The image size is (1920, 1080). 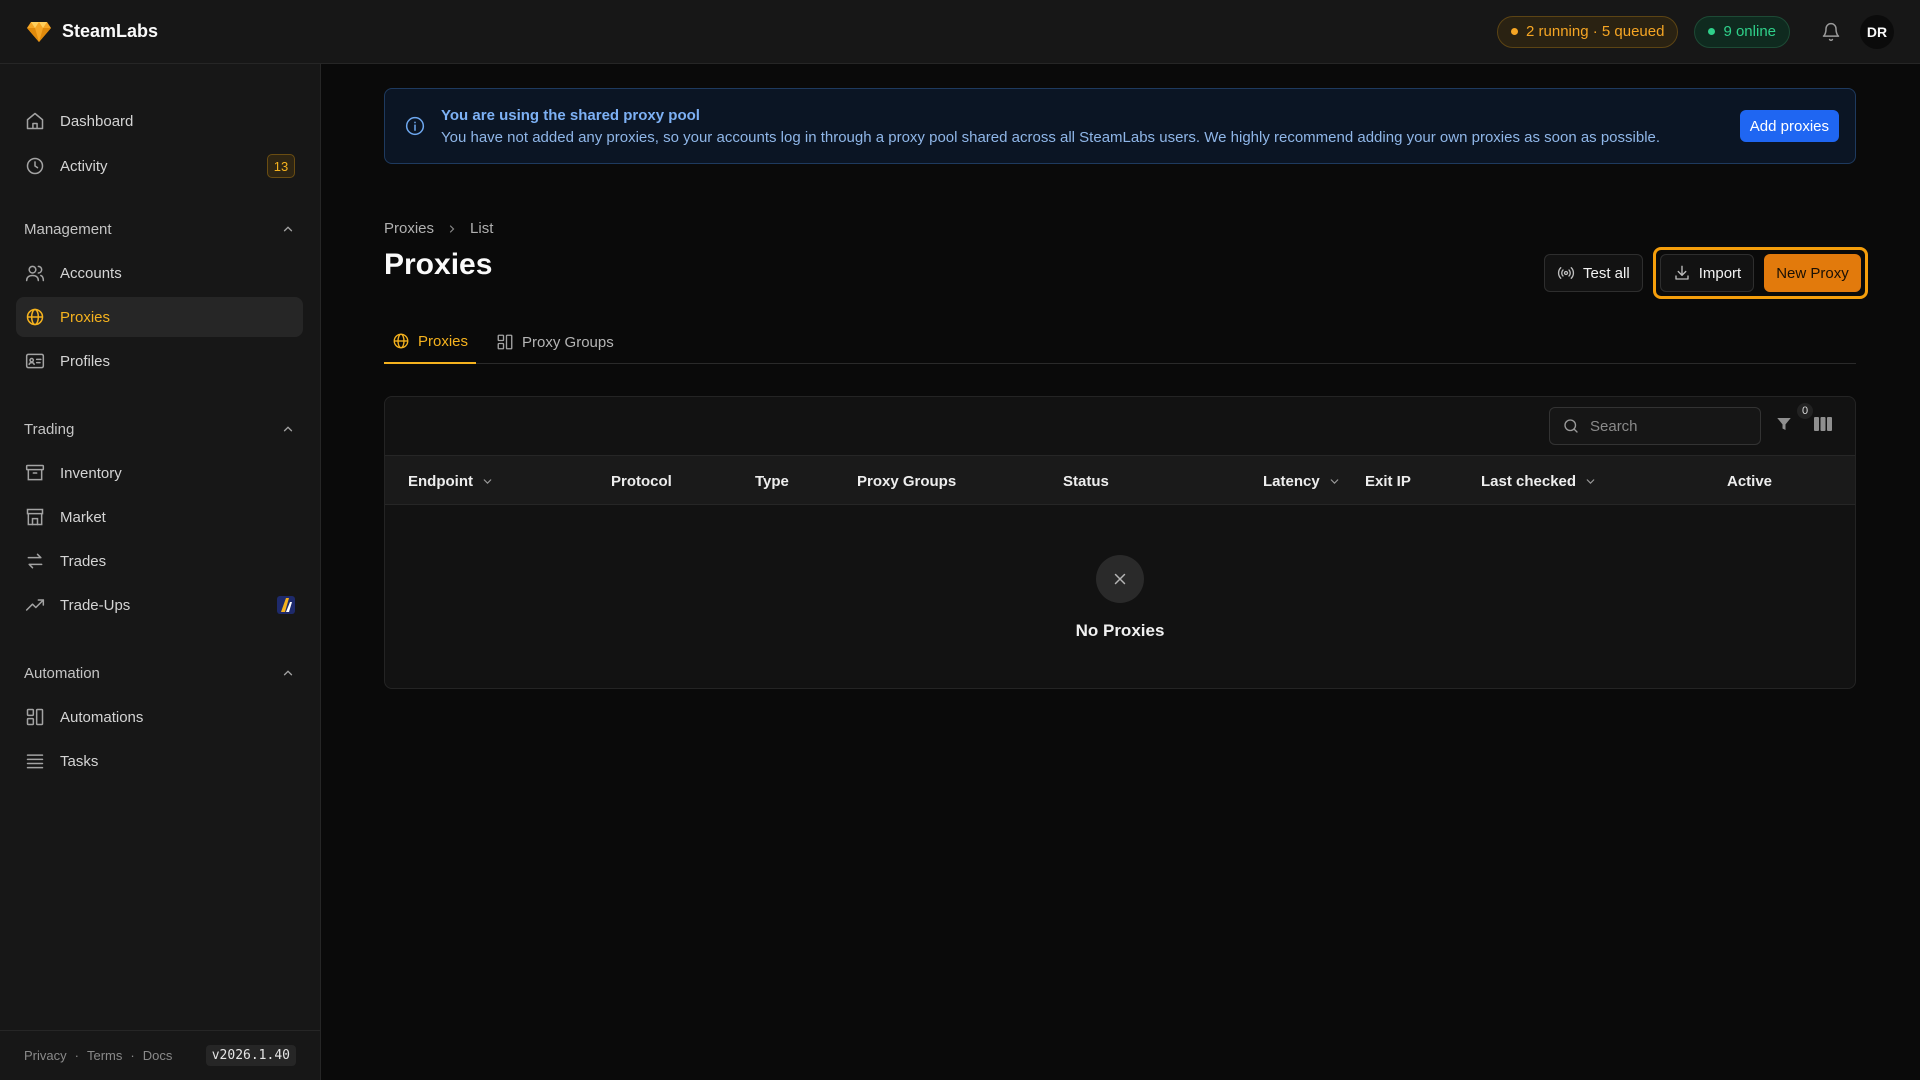 I want to click on avatar: DR, so click(x=1877, y=31).